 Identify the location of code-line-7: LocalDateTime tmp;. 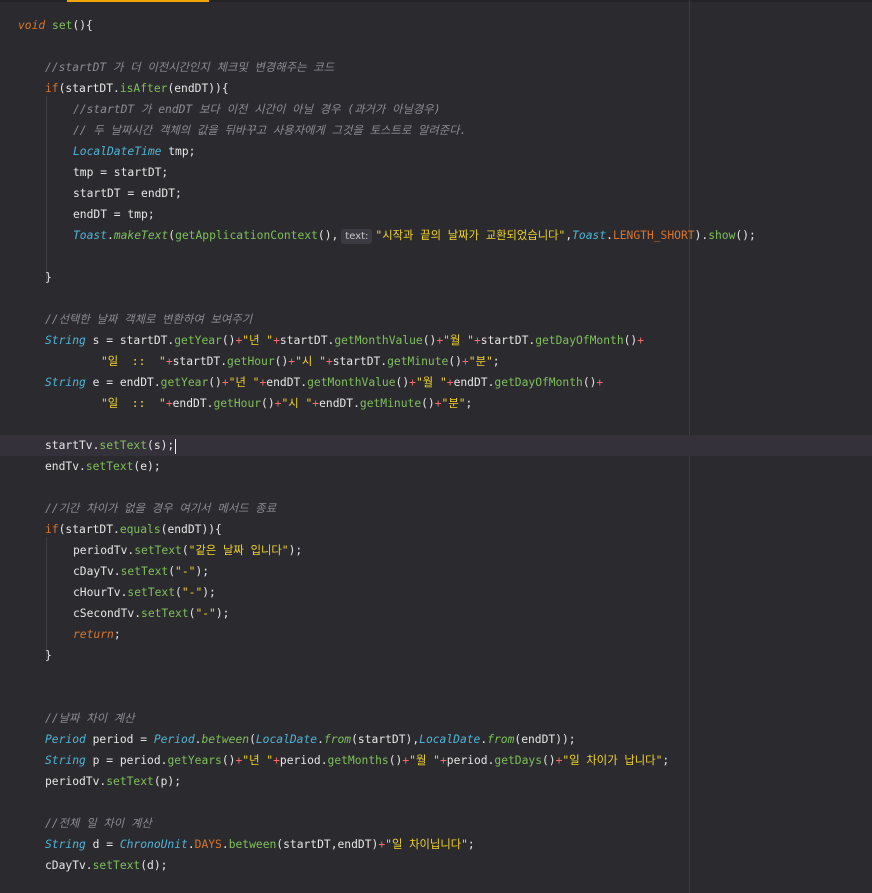
(436, 151).